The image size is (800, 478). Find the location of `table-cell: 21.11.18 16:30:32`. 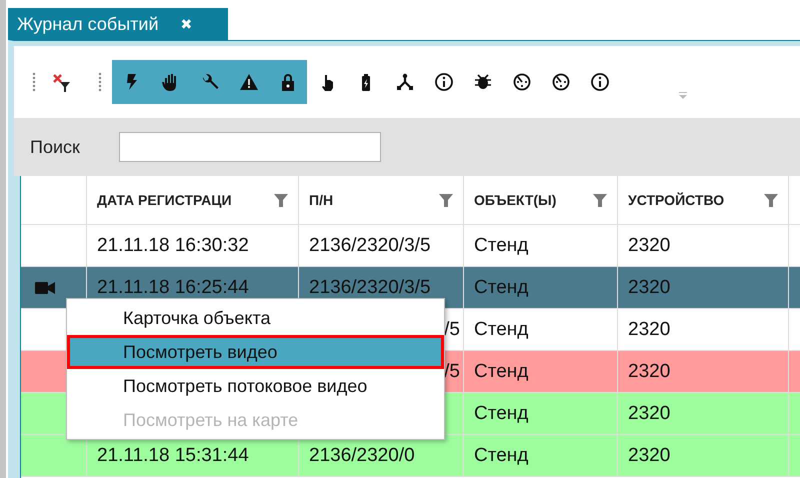

table-cell: 21.11.18 16:30:32 is located at coordinates (173, 245).